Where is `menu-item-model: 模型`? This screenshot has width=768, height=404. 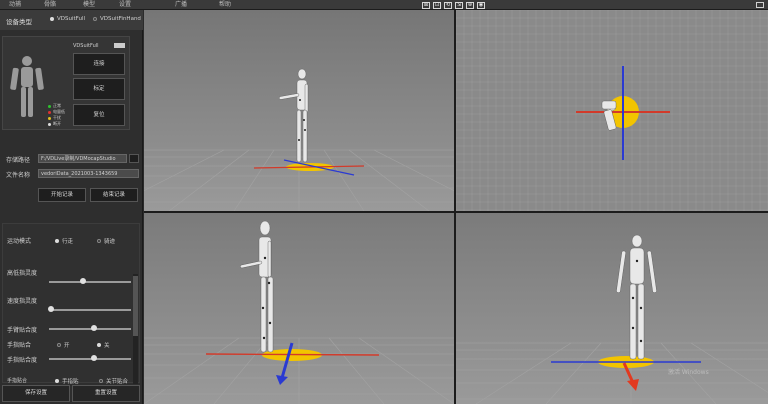
menu-item-model: 模型 is located at coordinates (89, 5).